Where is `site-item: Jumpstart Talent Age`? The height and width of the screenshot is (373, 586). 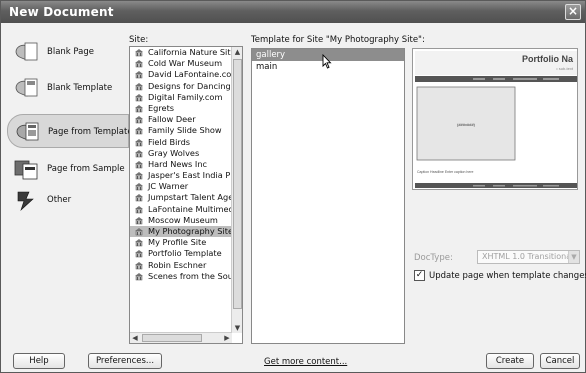
site-item: Jumpstart Talent Age is located at coordinates (181, 197).